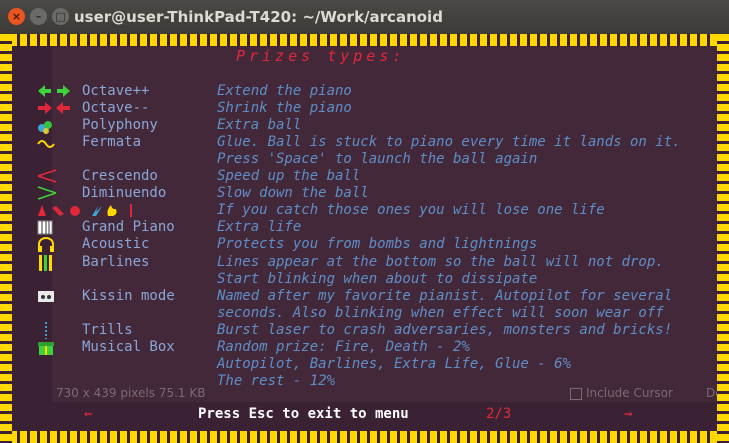  I want to click on status-bar: ⇜ Press Esc to exit to menu 2/3 ⇝, so click(364, 415).